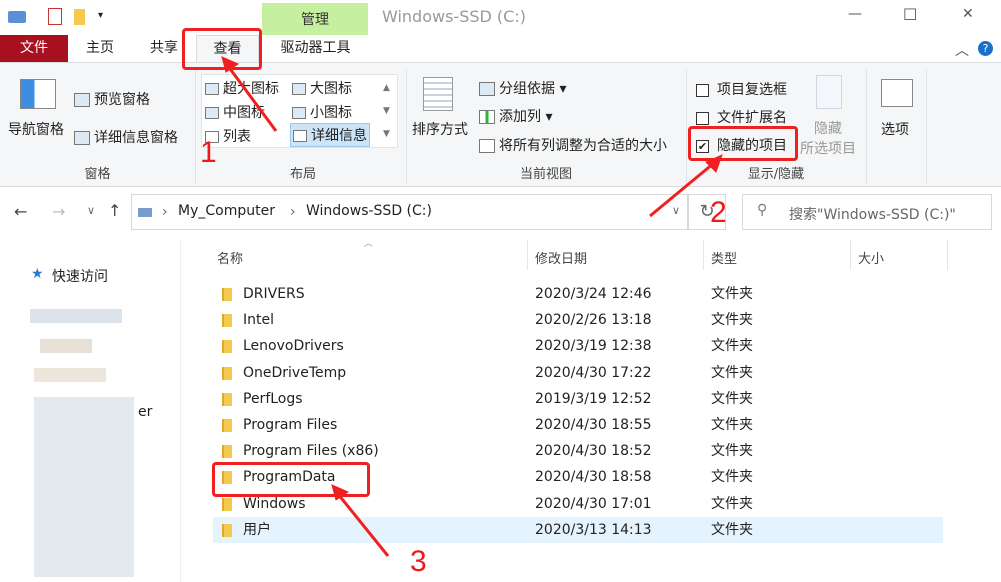 The image size is (1001, 582). I want to click on annotation-number-1: 1, so click(208, 152).